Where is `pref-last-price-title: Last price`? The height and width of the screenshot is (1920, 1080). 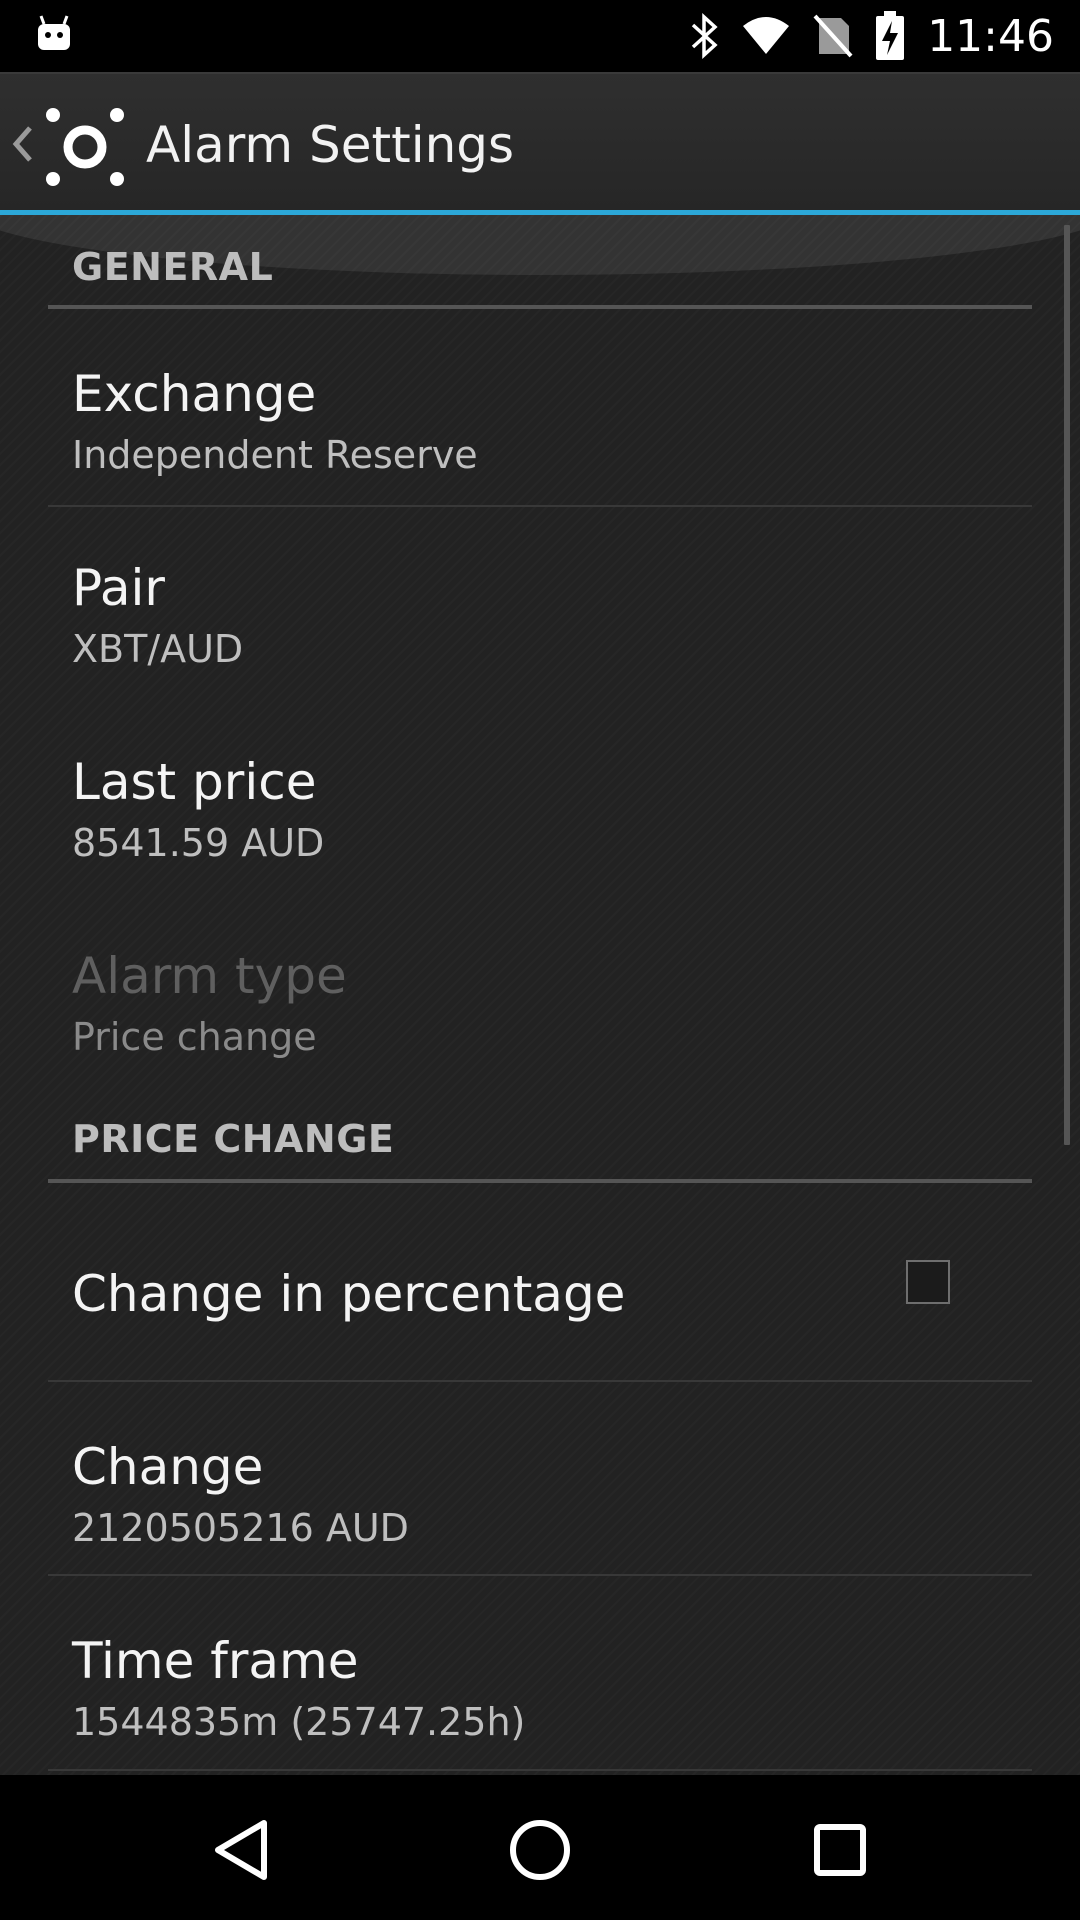 pref-last-price-title: Last price is located at coordinates (194, 782).